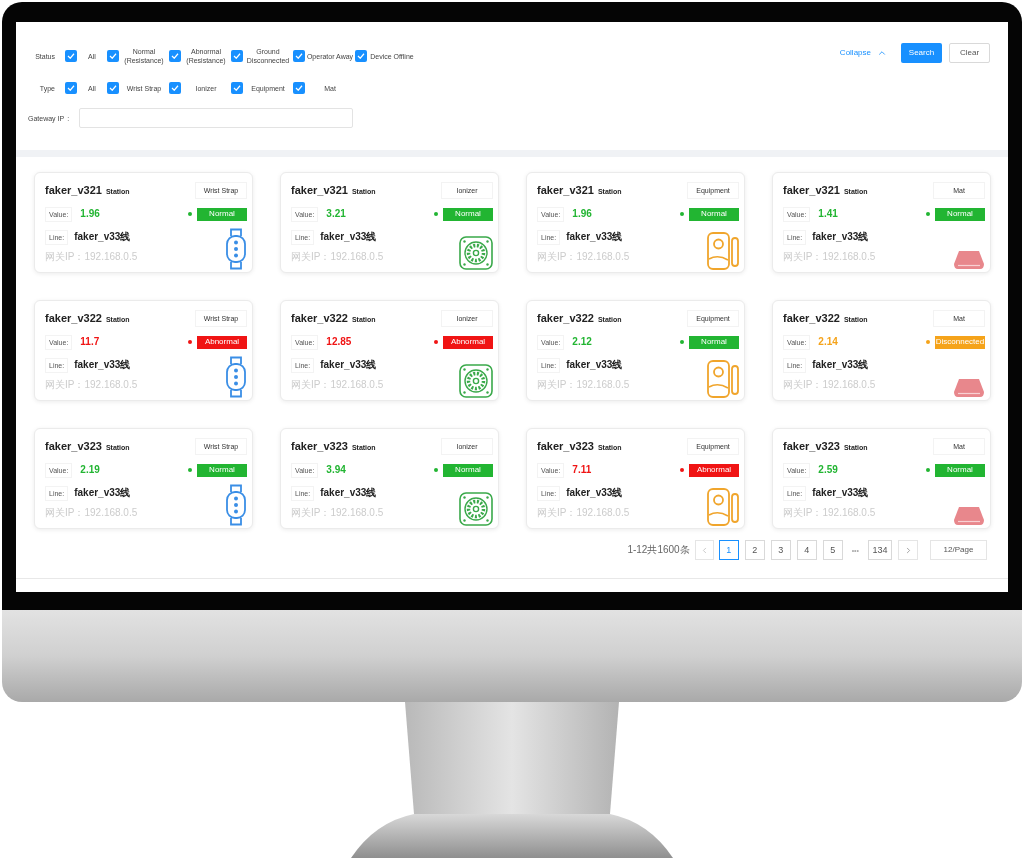 This screenshot has height=858, width=1024. Describe the element at coordinates (832, 550) in the screenshot. I see `page-button: 5` at that location.